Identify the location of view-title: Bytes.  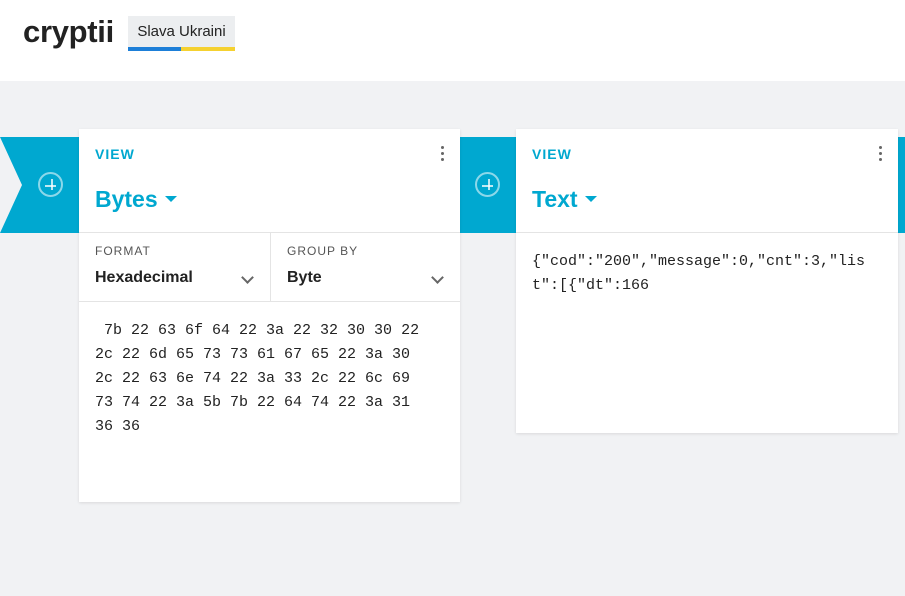
(126, 199).